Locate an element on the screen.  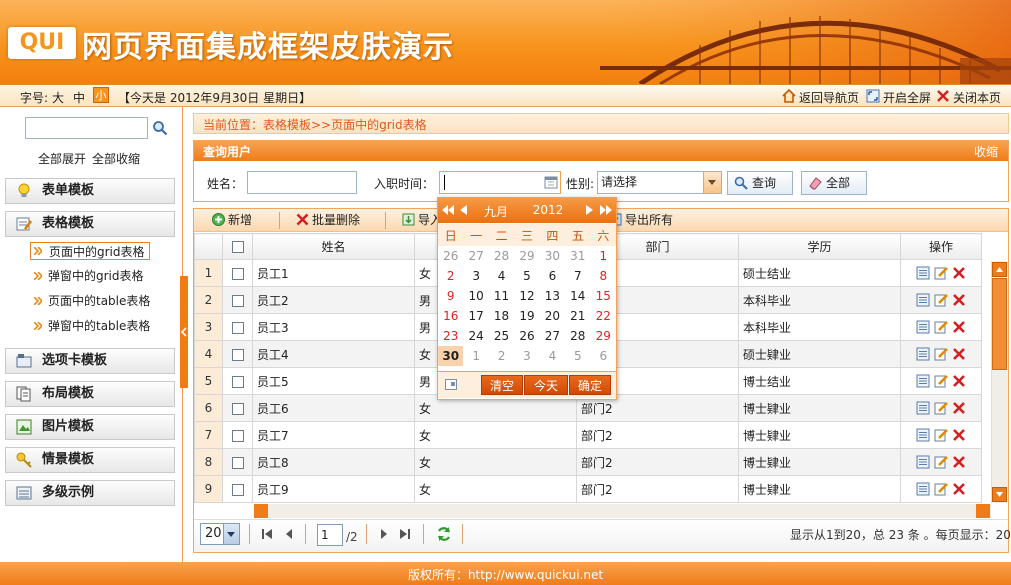
nav-home-link: 返回导航页 is located at coordinates (829, 97).